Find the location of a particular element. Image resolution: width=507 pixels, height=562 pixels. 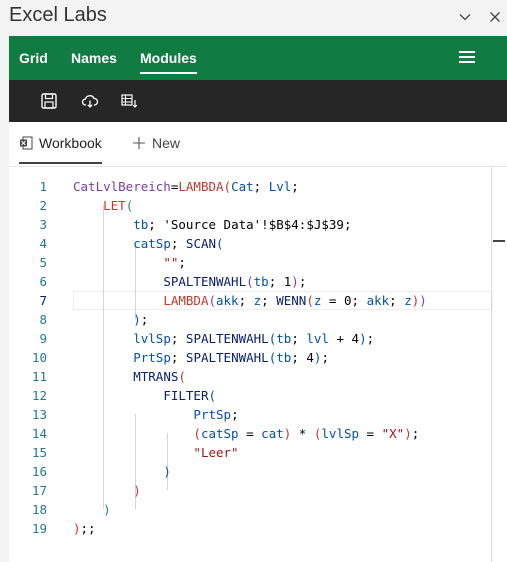

code-line: 5 ""; is located at coordinates (250, 262).